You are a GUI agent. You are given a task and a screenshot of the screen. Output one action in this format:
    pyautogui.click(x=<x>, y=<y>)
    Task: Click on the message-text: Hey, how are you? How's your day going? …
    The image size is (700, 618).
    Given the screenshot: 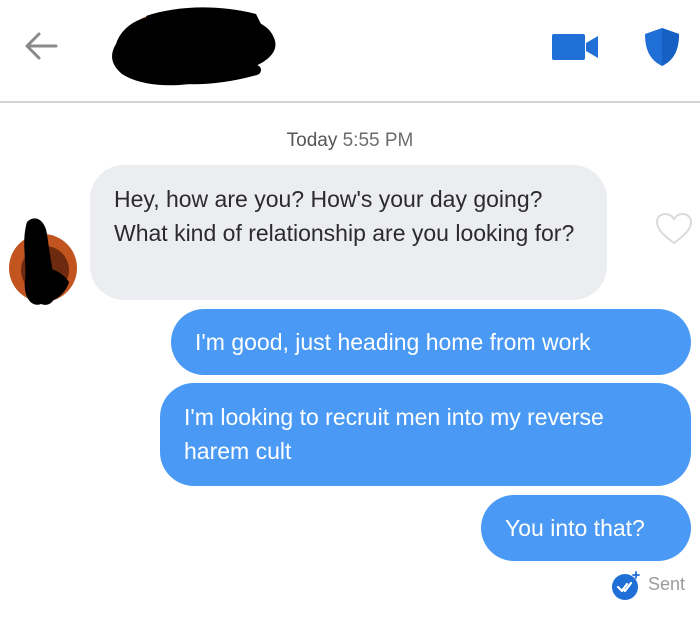 What is the action you would take?
    pyautogui.click(x=344, y=216)
    